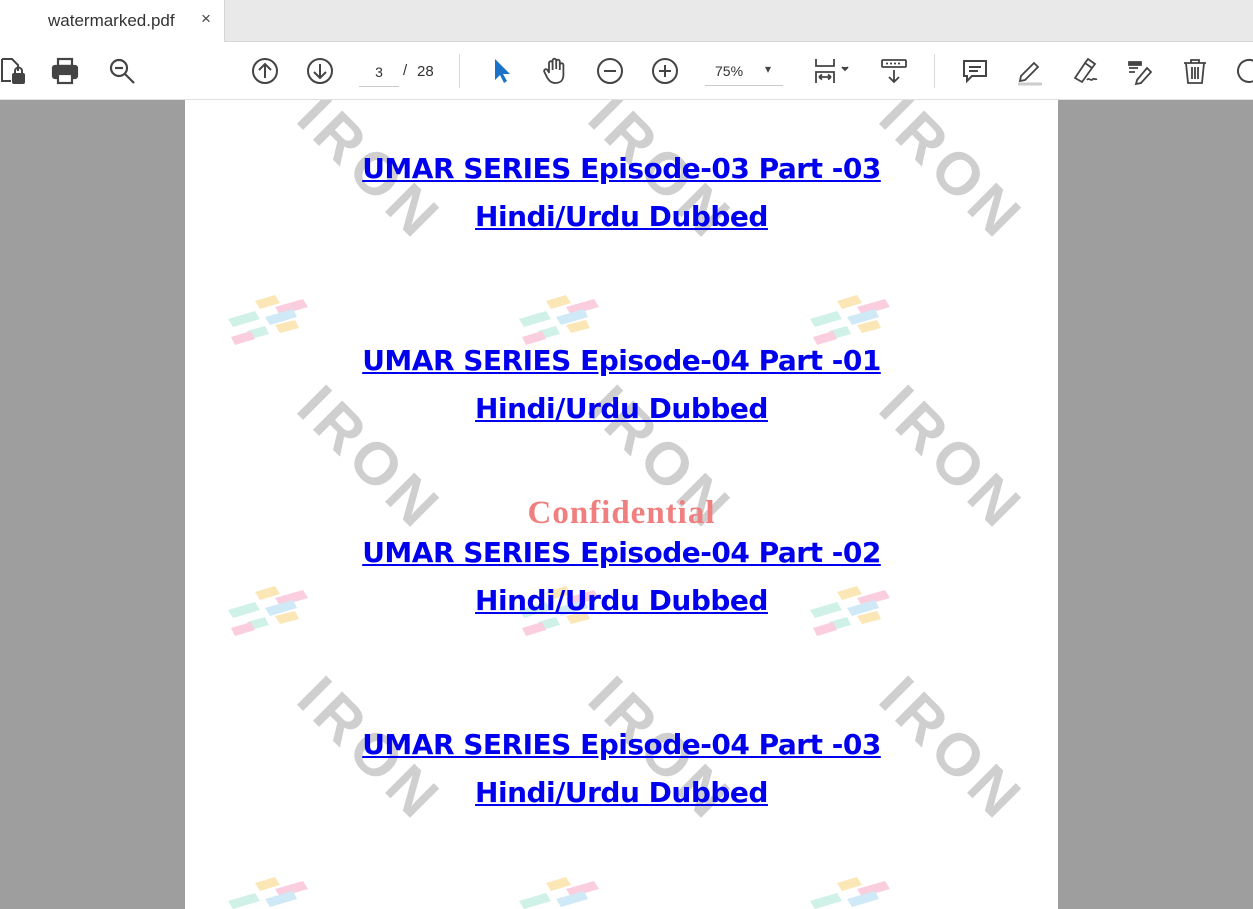  What do you see at coordinates (894, 71) in the screenshot?
I see `scroll-mode-icon` at bounding box center [894, 71].